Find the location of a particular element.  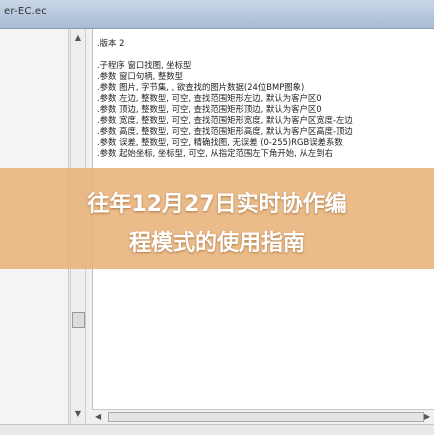

horizontal-scrollbar: ◀ ▶ is located at coordinates (263, 416).